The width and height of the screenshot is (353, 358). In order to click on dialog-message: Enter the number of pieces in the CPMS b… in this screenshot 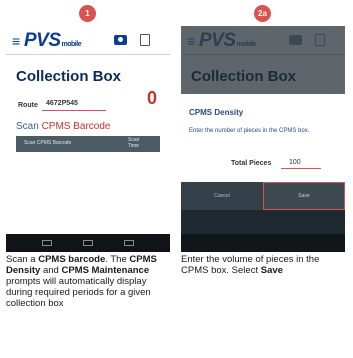, I will do `click(249, 131)`.